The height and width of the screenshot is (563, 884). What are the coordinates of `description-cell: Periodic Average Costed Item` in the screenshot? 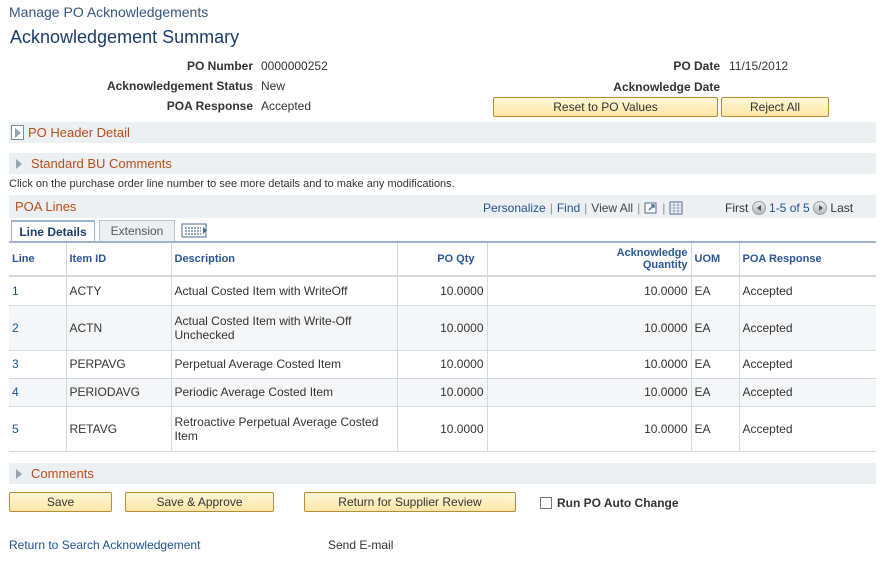 It's located at (284, 392).